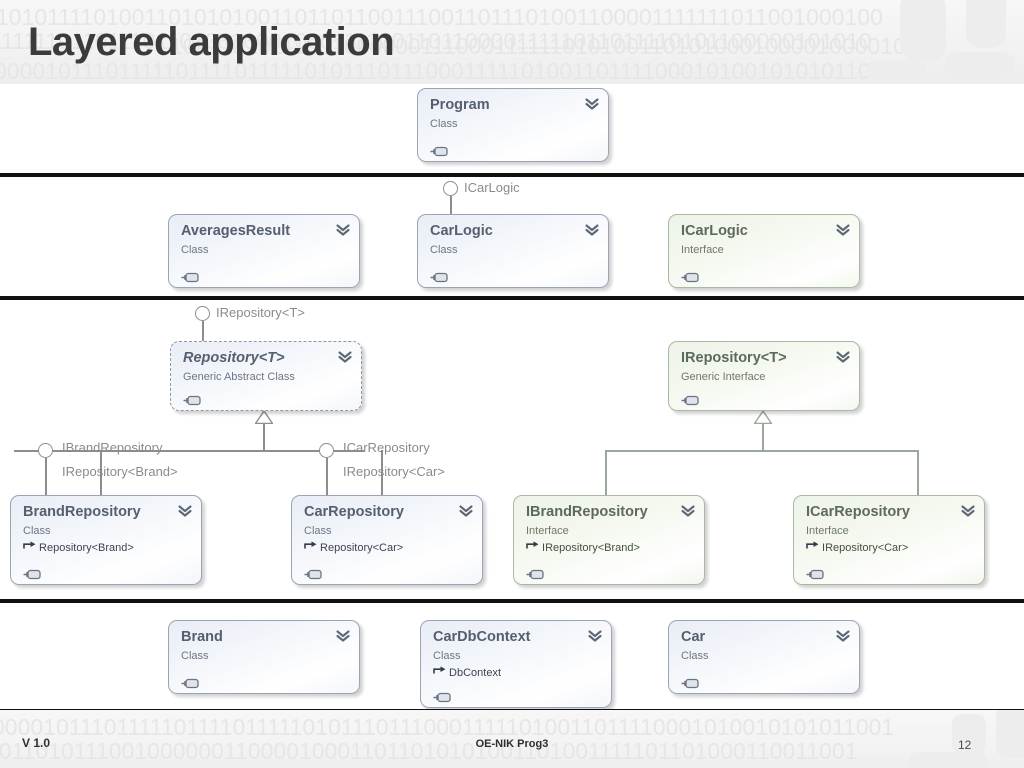 Image resolution: width=1024 pixels, height=768 pixels. I want to click on uml-class-box-program: Program Class, so click(513, 125).